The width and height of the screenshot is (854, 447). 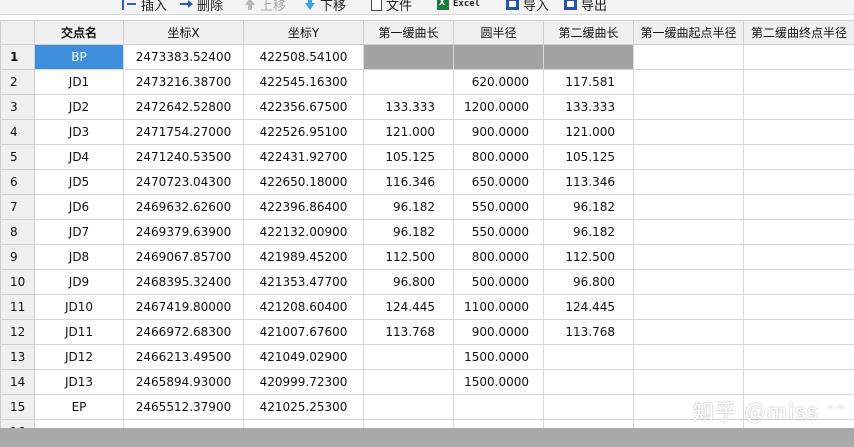 What do you see at coordinates (458, 6) in the screenshot?
I see `excel-button: Excel` at bounding box center [458, 6].